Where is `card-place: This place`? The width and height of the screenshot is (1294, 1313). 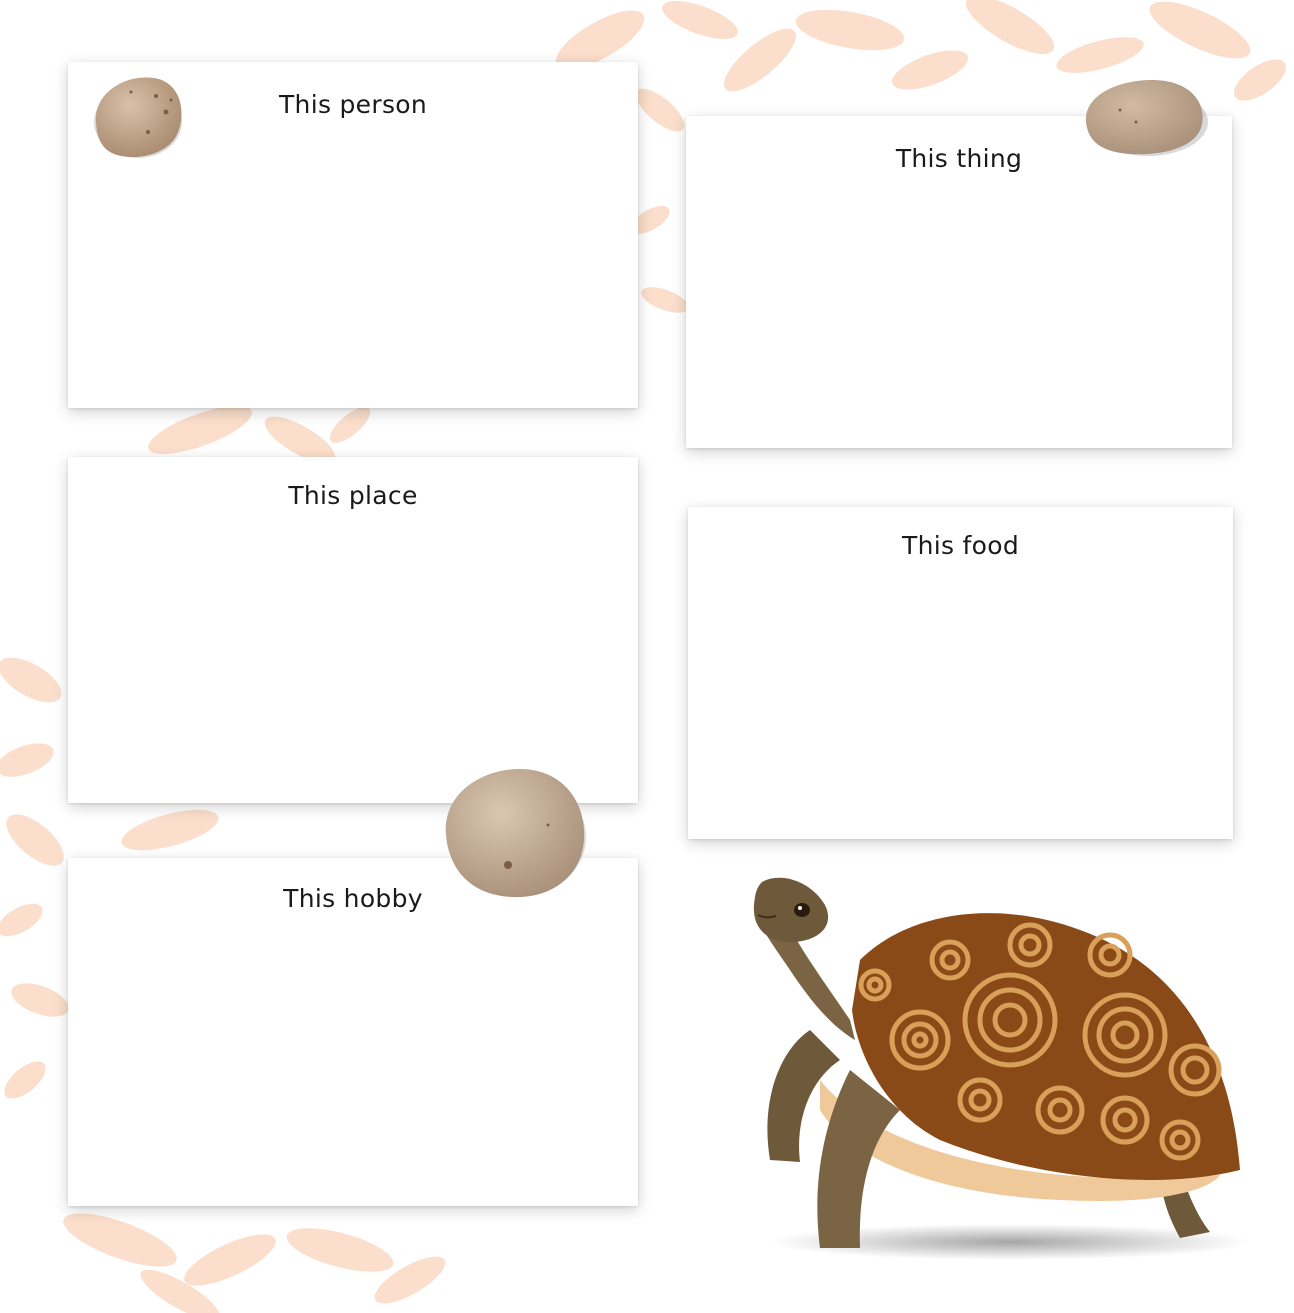
card-place: This place is located at coordinates (353, 630).